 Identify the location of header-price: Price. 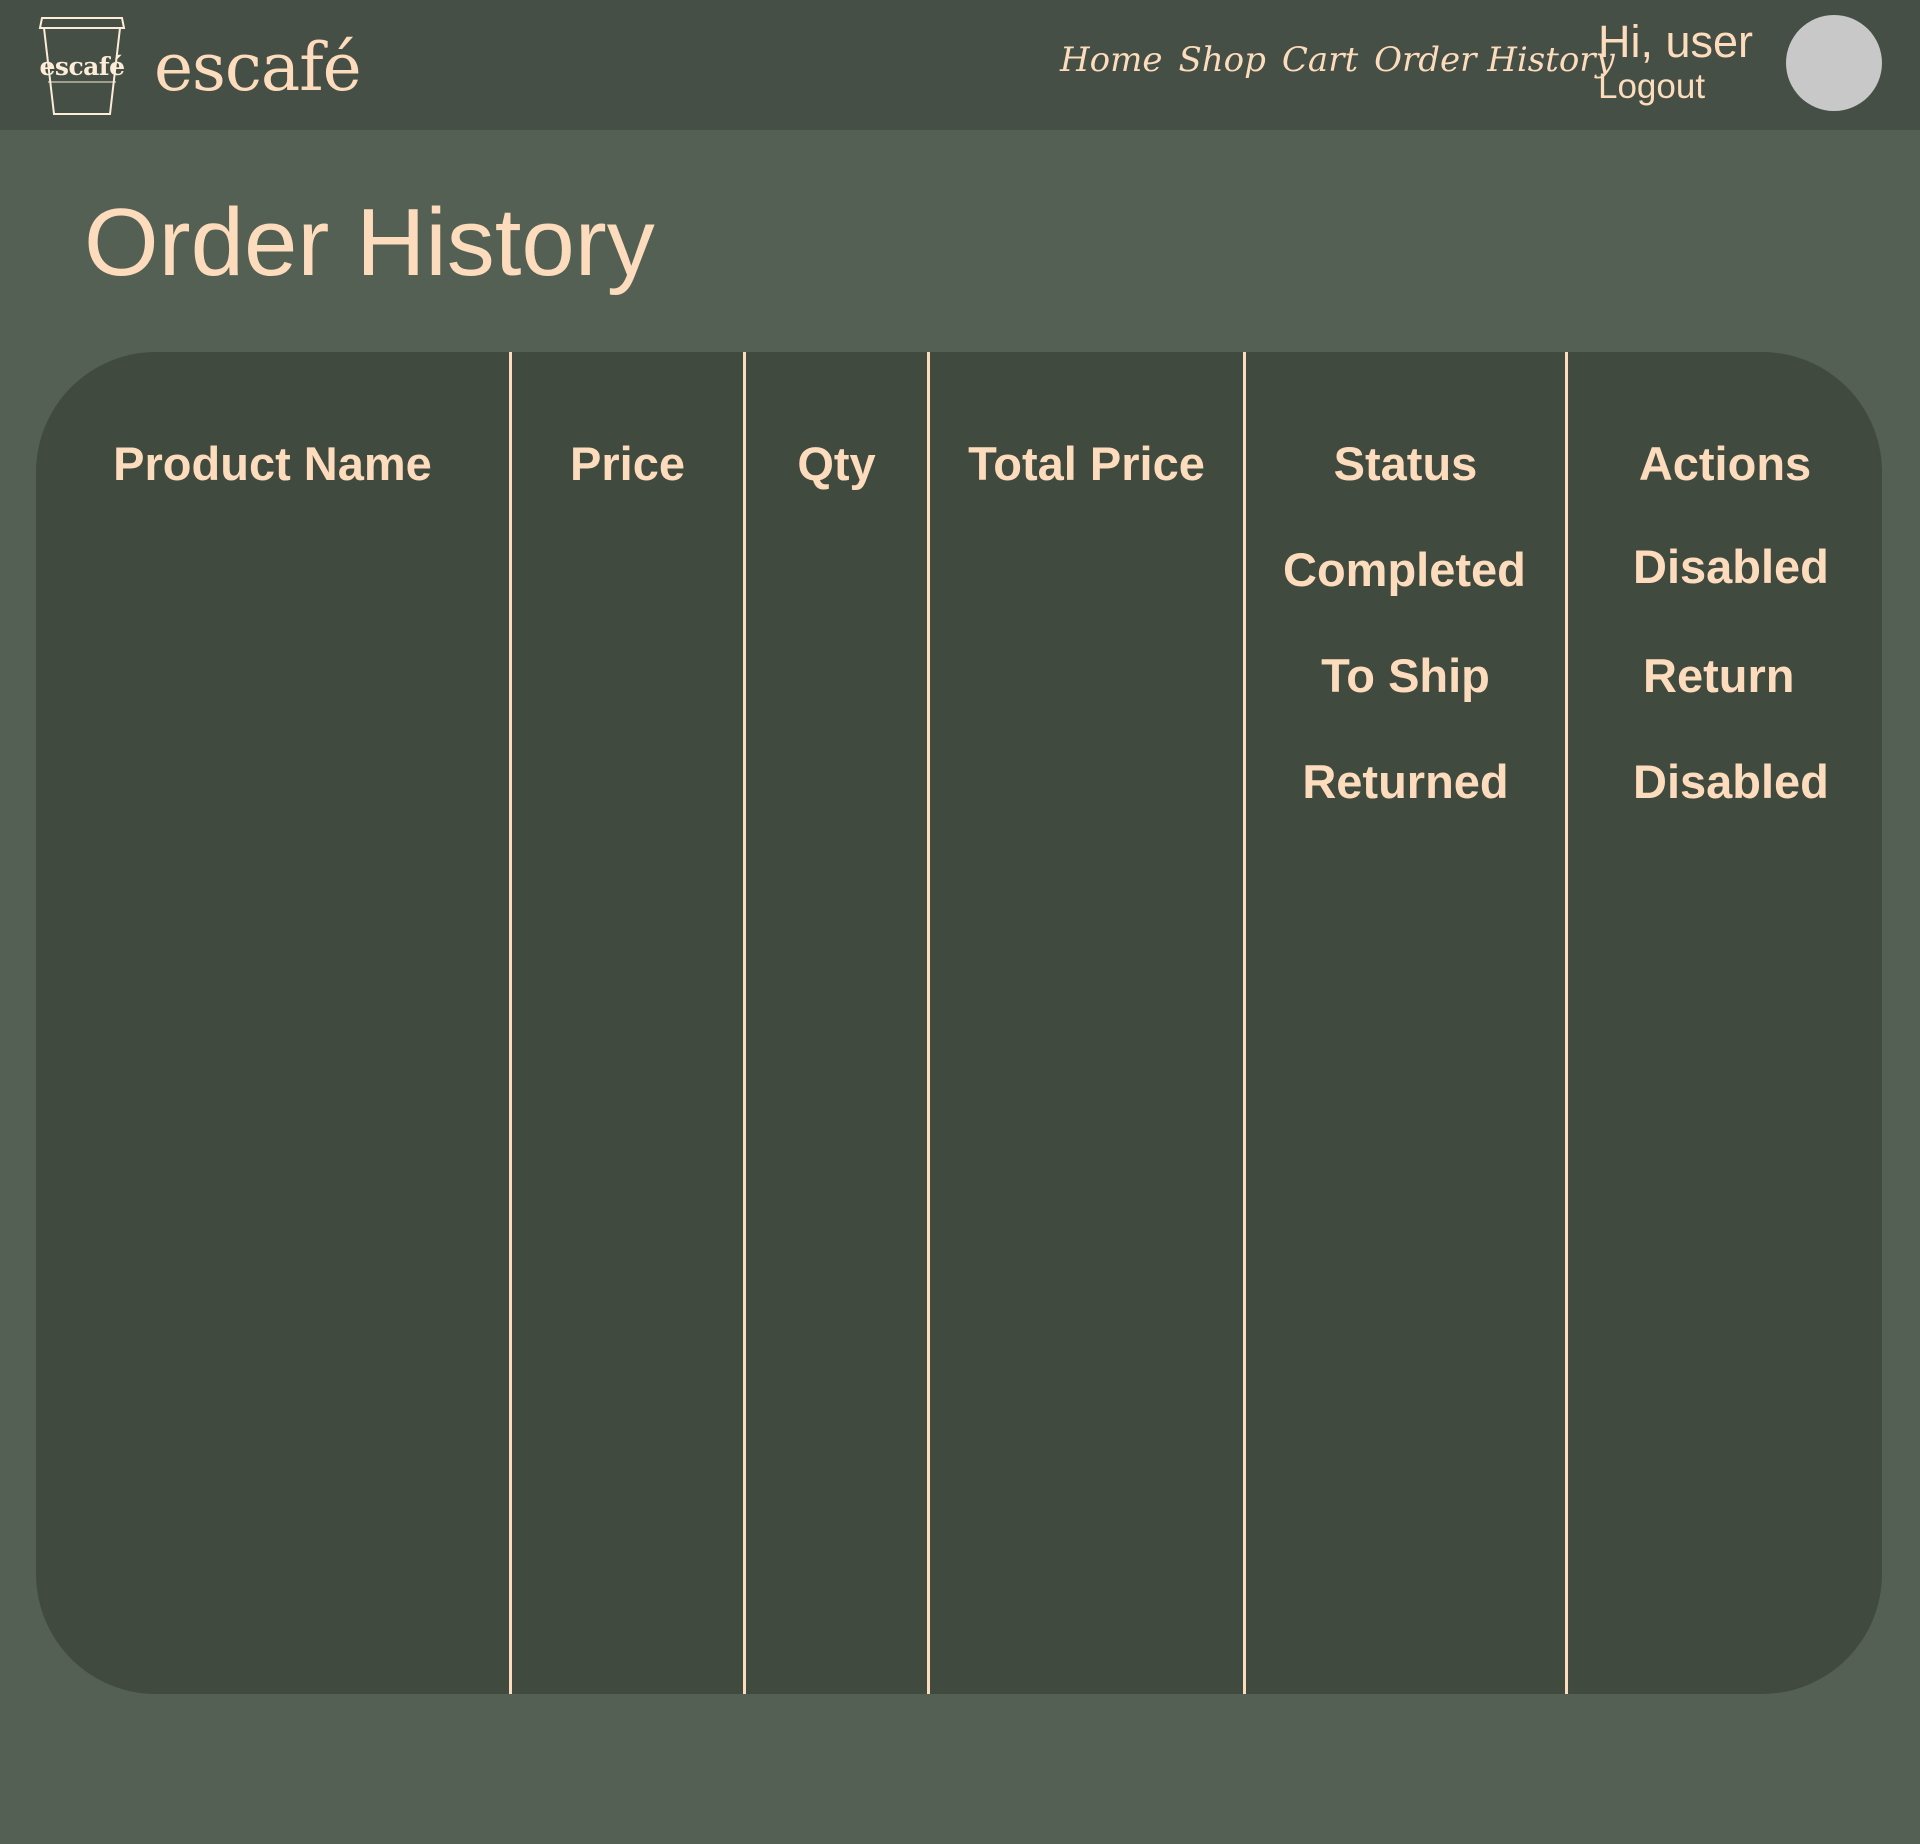
(627, 463).